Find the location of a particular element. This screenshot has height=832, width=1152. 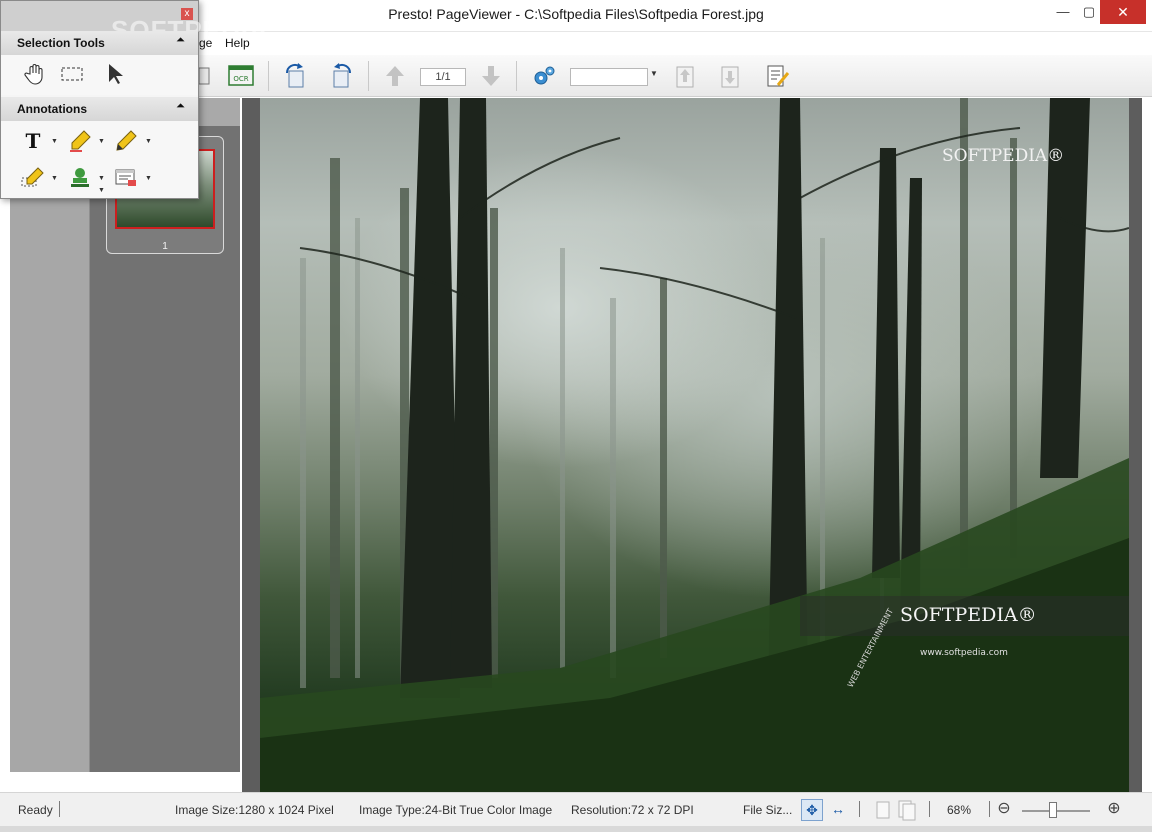

settings-gear-icon is located at coordinates (544, 76).